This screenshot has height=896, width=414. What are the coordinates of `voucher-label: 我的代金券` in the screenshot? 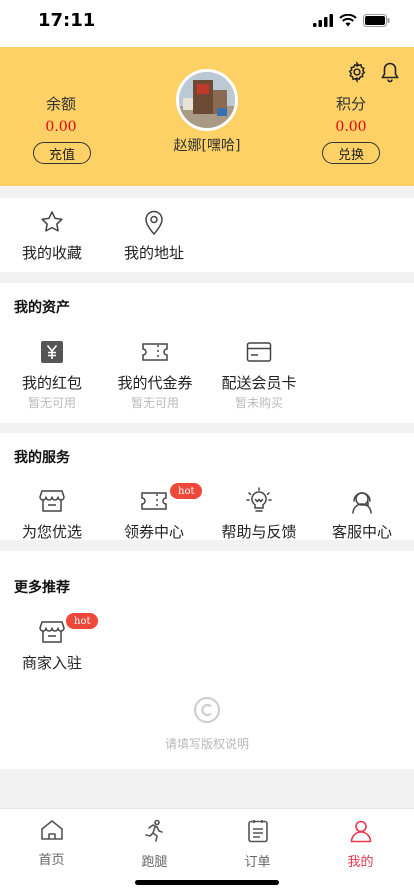 It's located at (155, 383).